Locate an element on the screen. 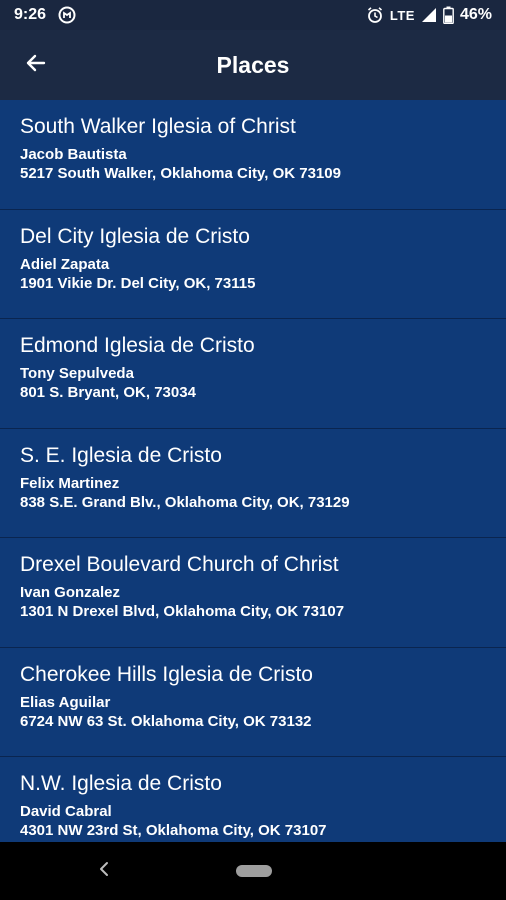 The height and width of the screenshot is (900, 506). place-address: 4301 NW 23rd St, Oklahoma City, OK 73107 is located at coordinates (173, 830).